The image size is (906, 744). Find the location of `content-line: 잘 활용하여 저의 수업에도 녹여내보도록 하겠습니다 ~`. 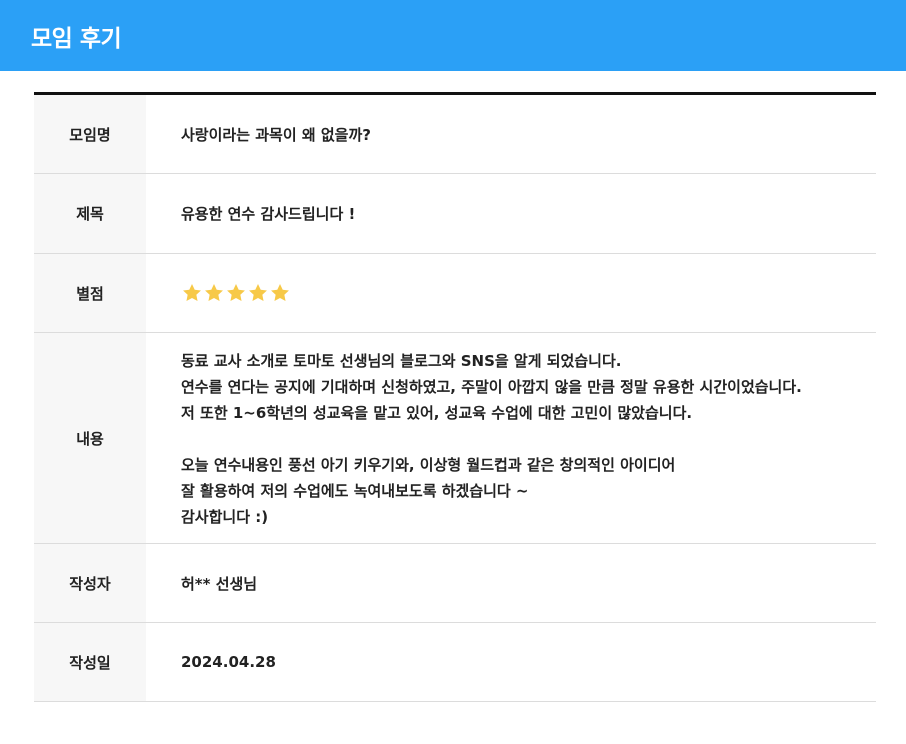

content-line: 잘 활용하여 저의 수업에도 녹여내보도록 하겠습니다 ~ is located at coordinates (355, 491).